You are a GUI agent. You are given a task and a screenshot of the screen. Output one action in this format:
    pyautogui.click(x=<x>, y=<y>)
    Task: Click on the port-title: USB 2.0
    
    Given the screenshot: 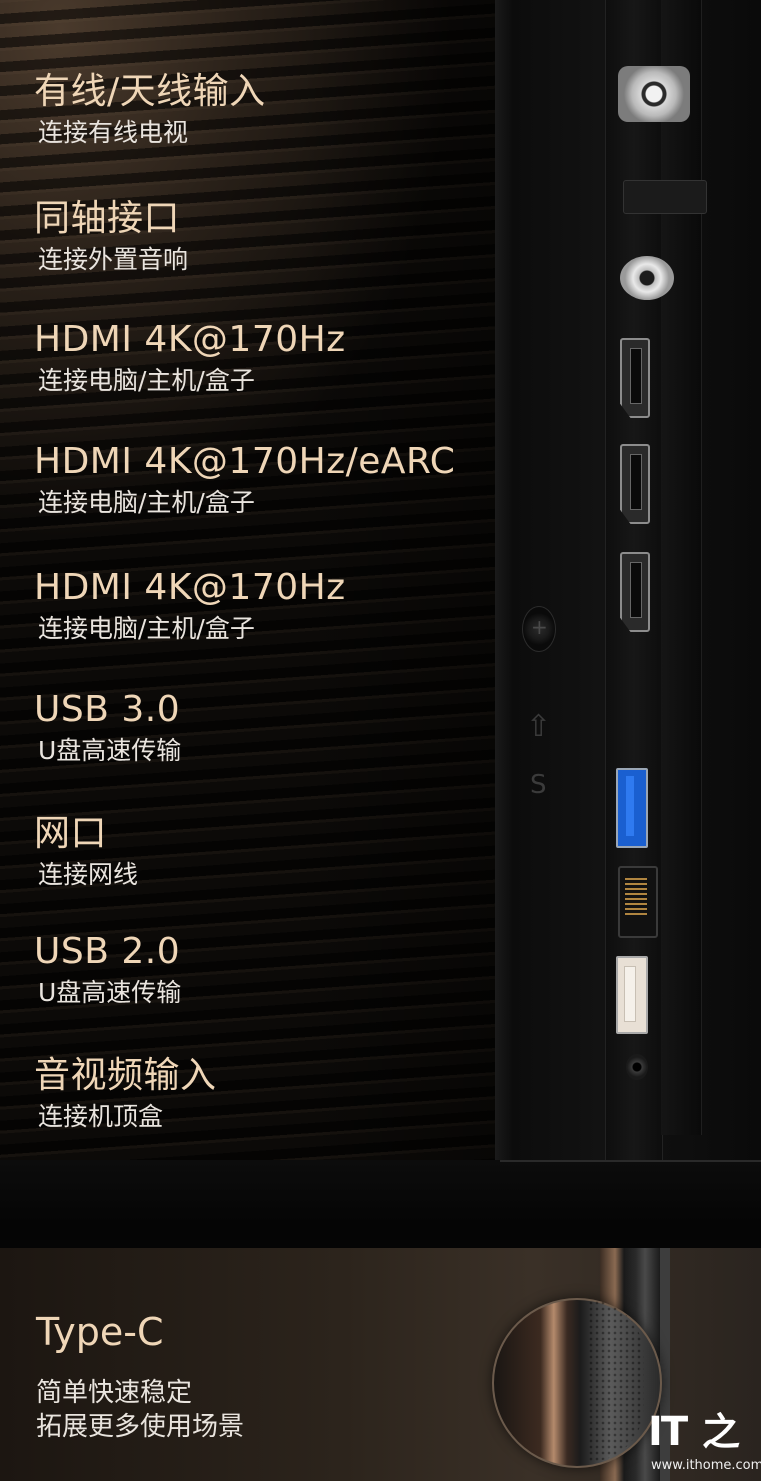 What is the action you would take?
    pyautogui.click(x=107, y=951)
    